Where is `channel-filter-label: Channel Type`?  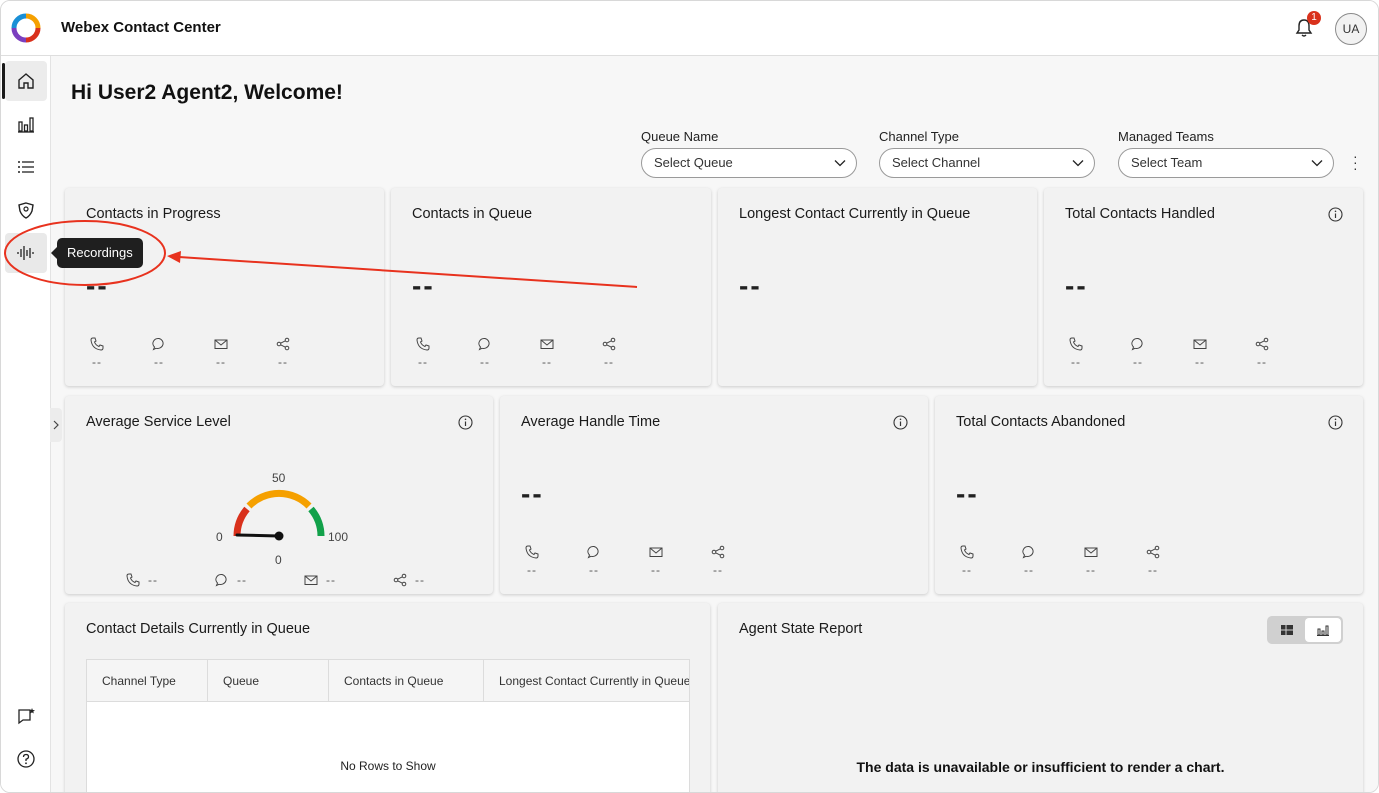 channel-filter-label: Channel Type is located at coordinates (919, 136).